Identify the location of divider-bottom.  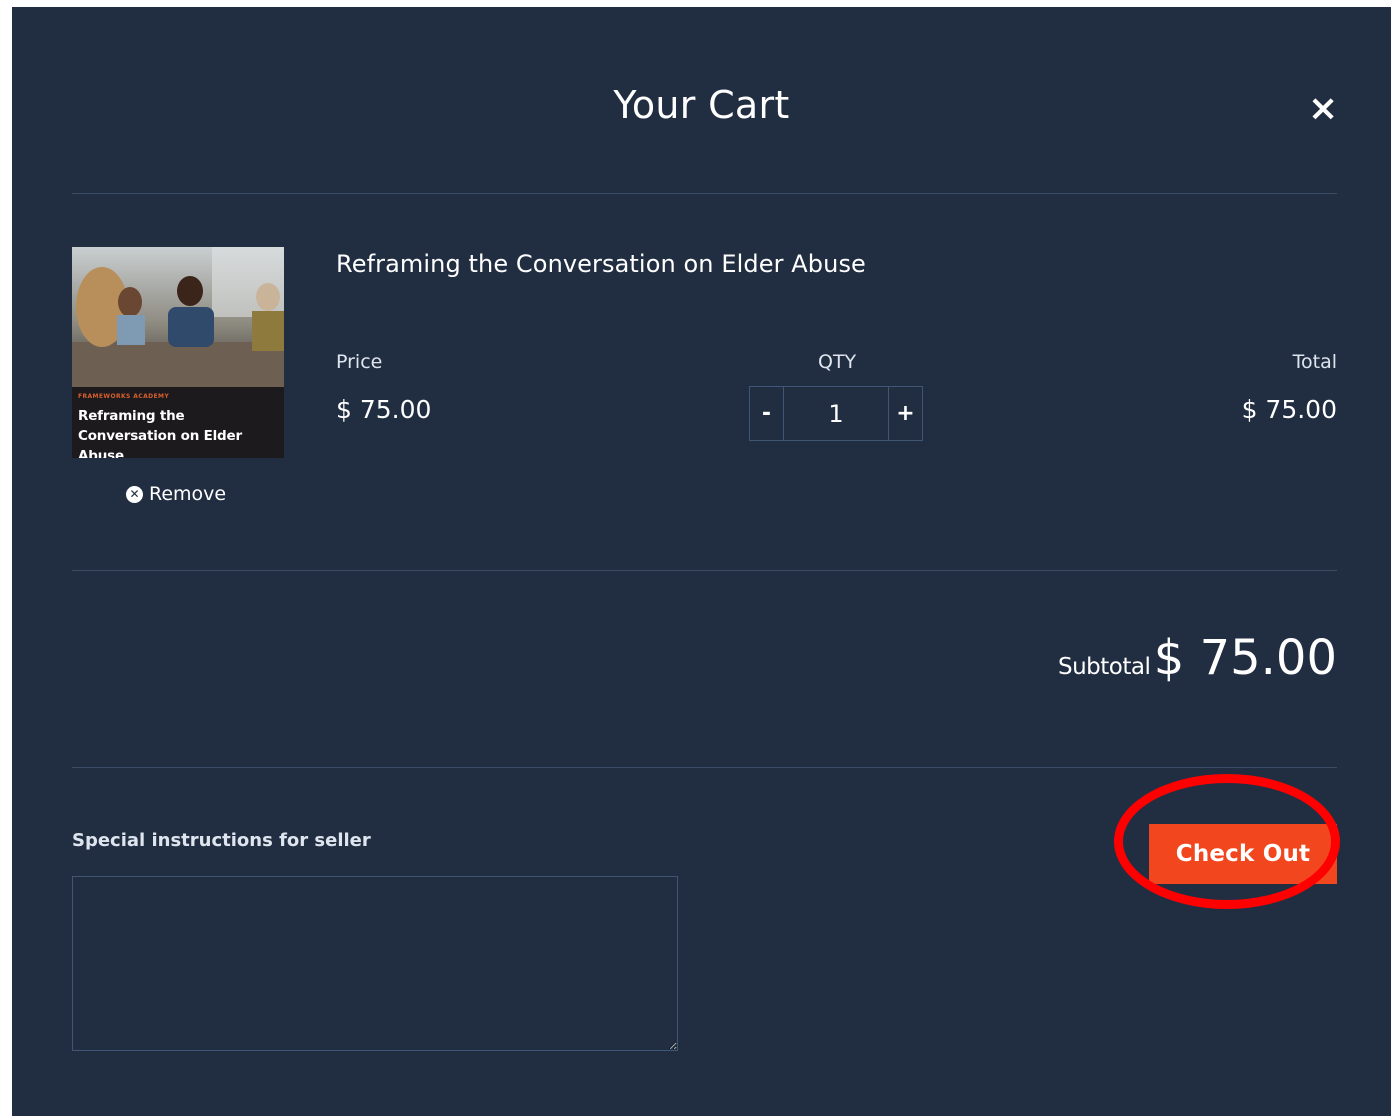
(704, 767).